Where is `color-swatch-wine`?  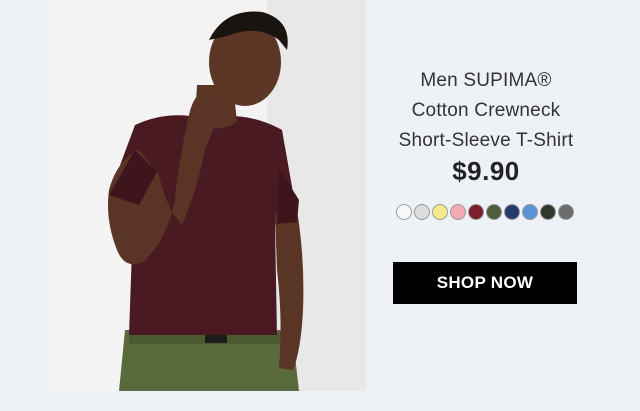
color-swatch-wine is located at coordinates (476, 212).